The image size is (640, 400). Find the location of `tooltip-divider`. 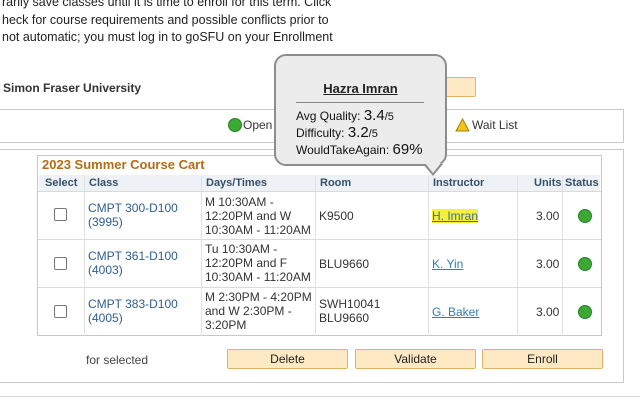

tooltip-divider is located at coordinates (360, 102).